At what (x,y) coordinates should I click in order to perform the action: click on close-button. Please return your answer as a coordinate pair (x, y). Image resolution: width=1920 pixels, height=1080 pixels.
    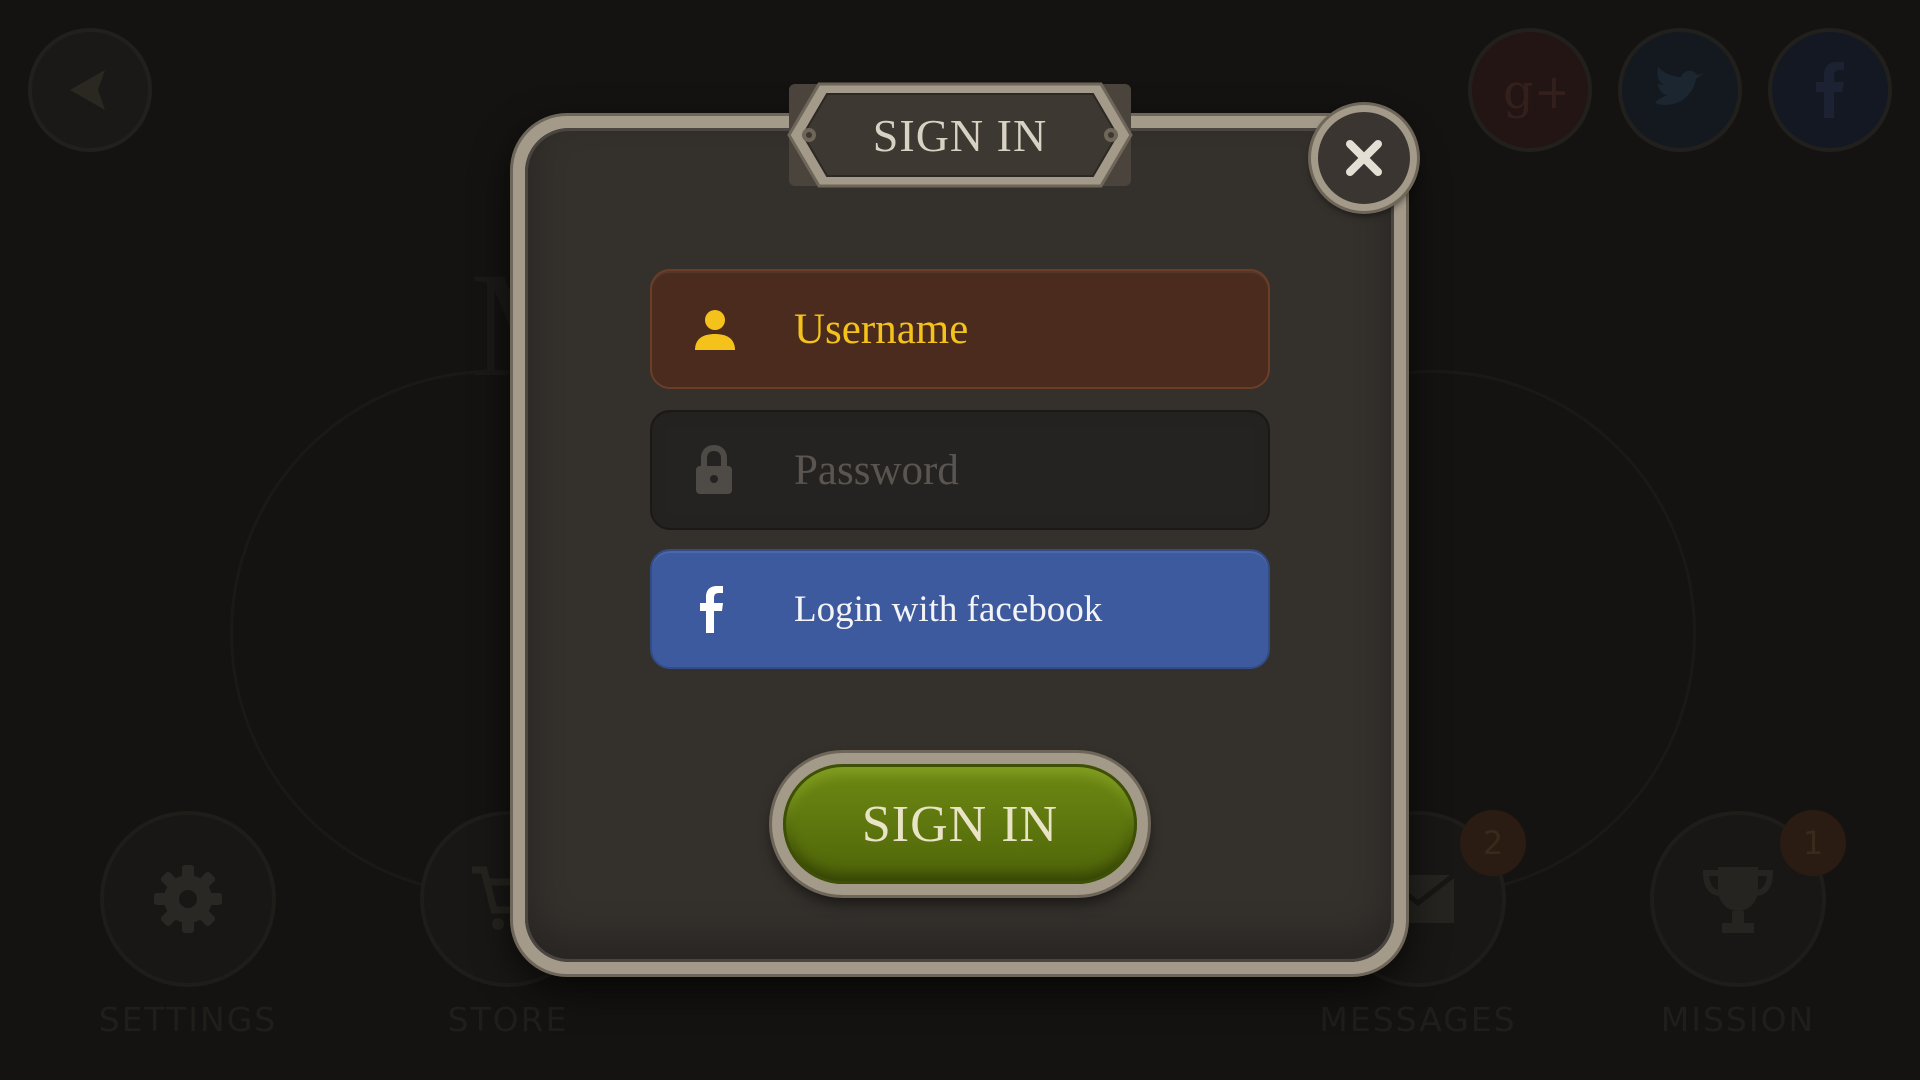
    Looking at the image, I should click on (1364, 158).